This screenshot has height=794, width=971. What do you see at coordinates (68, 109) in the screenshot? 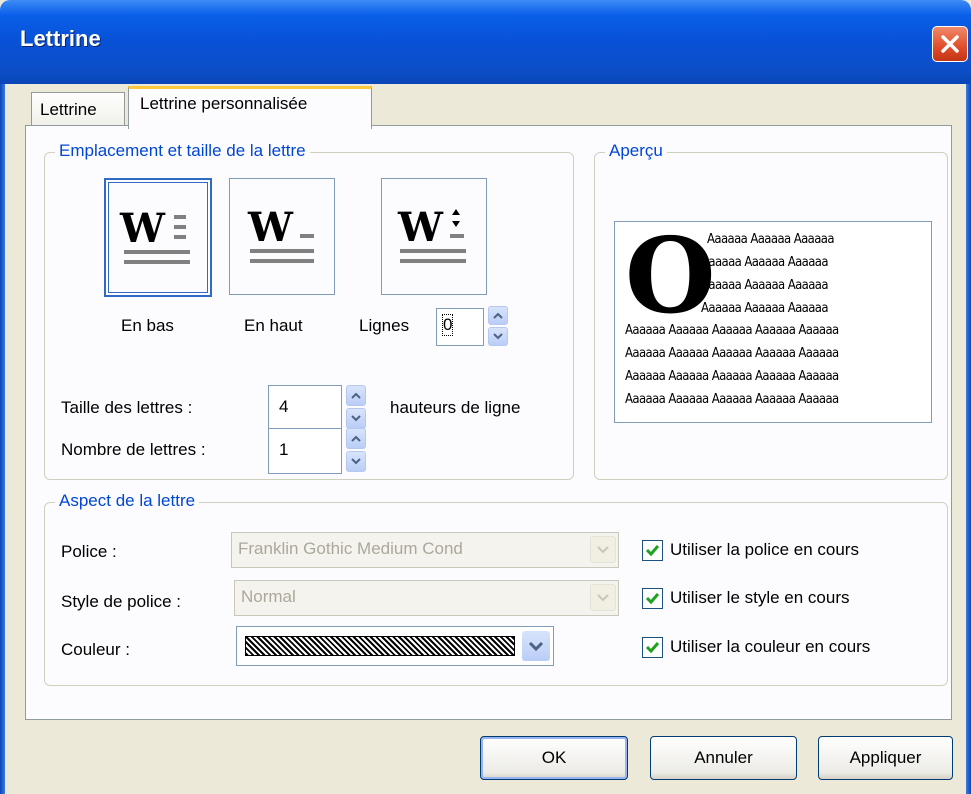
I see `tab-label: Lettrine` at bounding box center [68, 109].